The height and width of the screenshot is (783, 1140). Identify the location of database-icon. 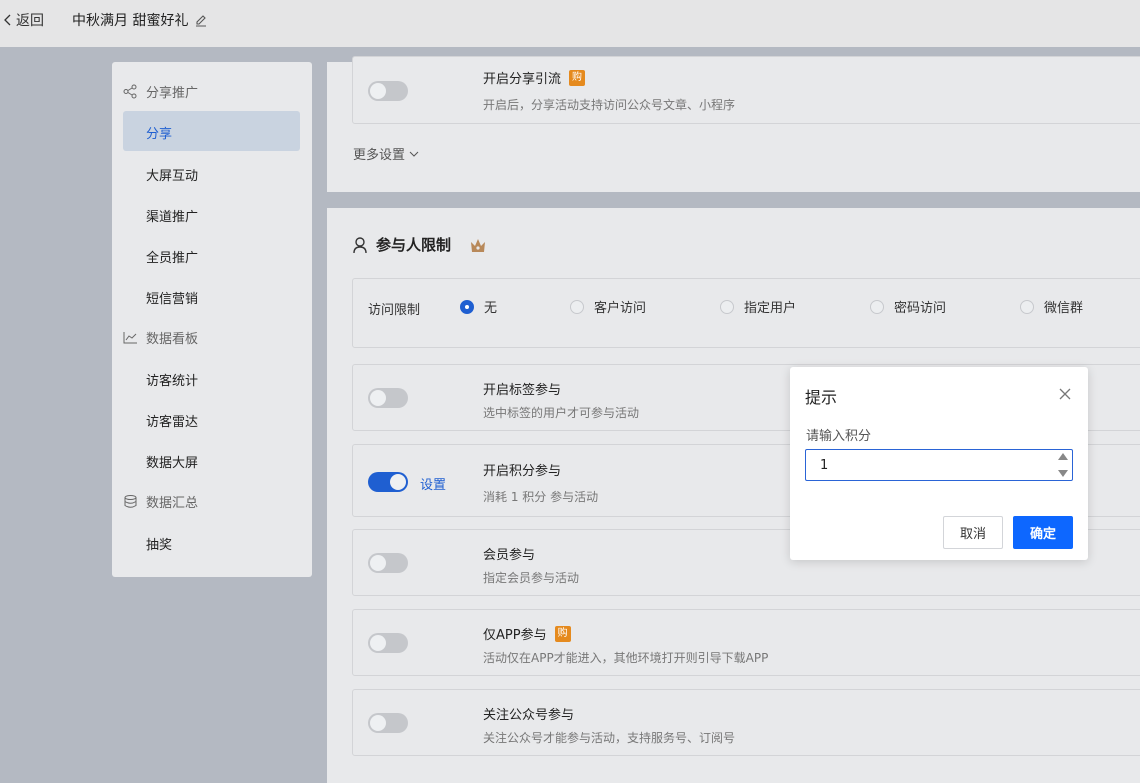
(130, 501).